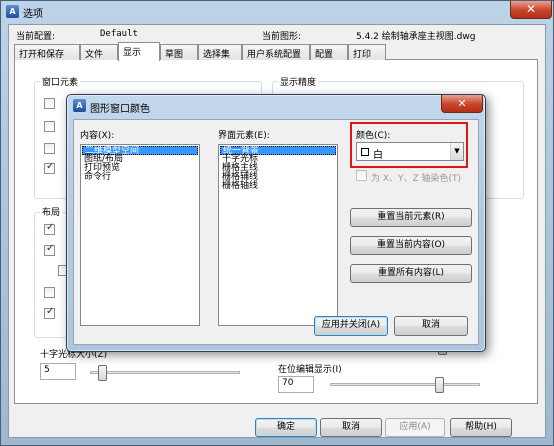 The image size is (554, 446). Describe the element at coordinates (411, 273) in the screenshot. I see `restore-all-contexts-button: 重置所有内容(L)` at that location.